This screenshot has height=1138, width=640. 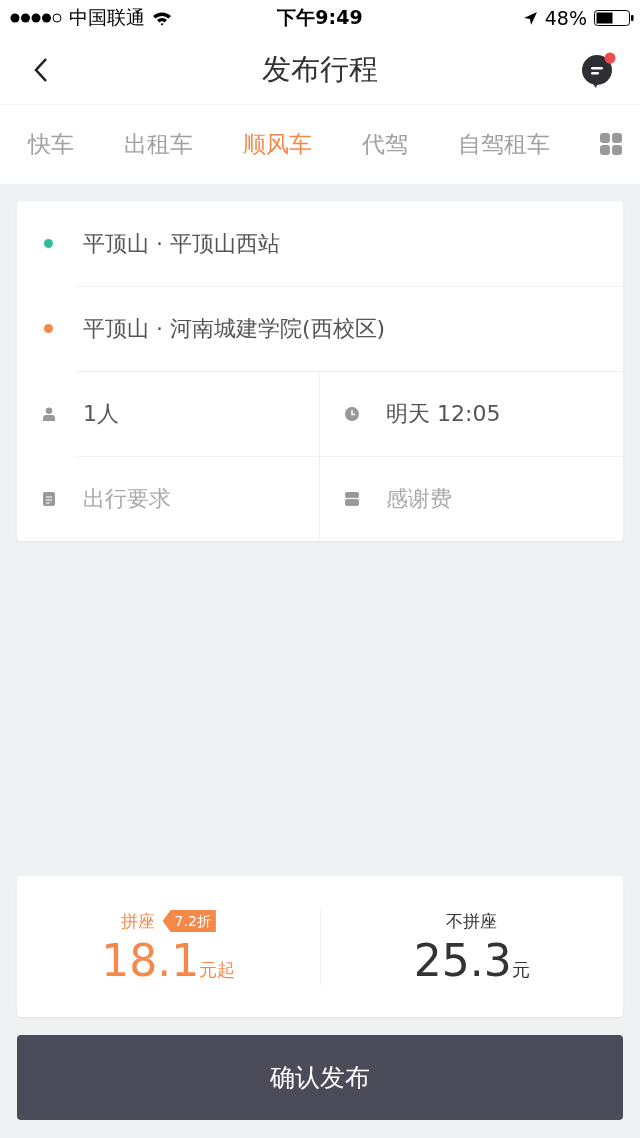 I want to click on fare-amount: 25.3, so click(x=462, y=960).